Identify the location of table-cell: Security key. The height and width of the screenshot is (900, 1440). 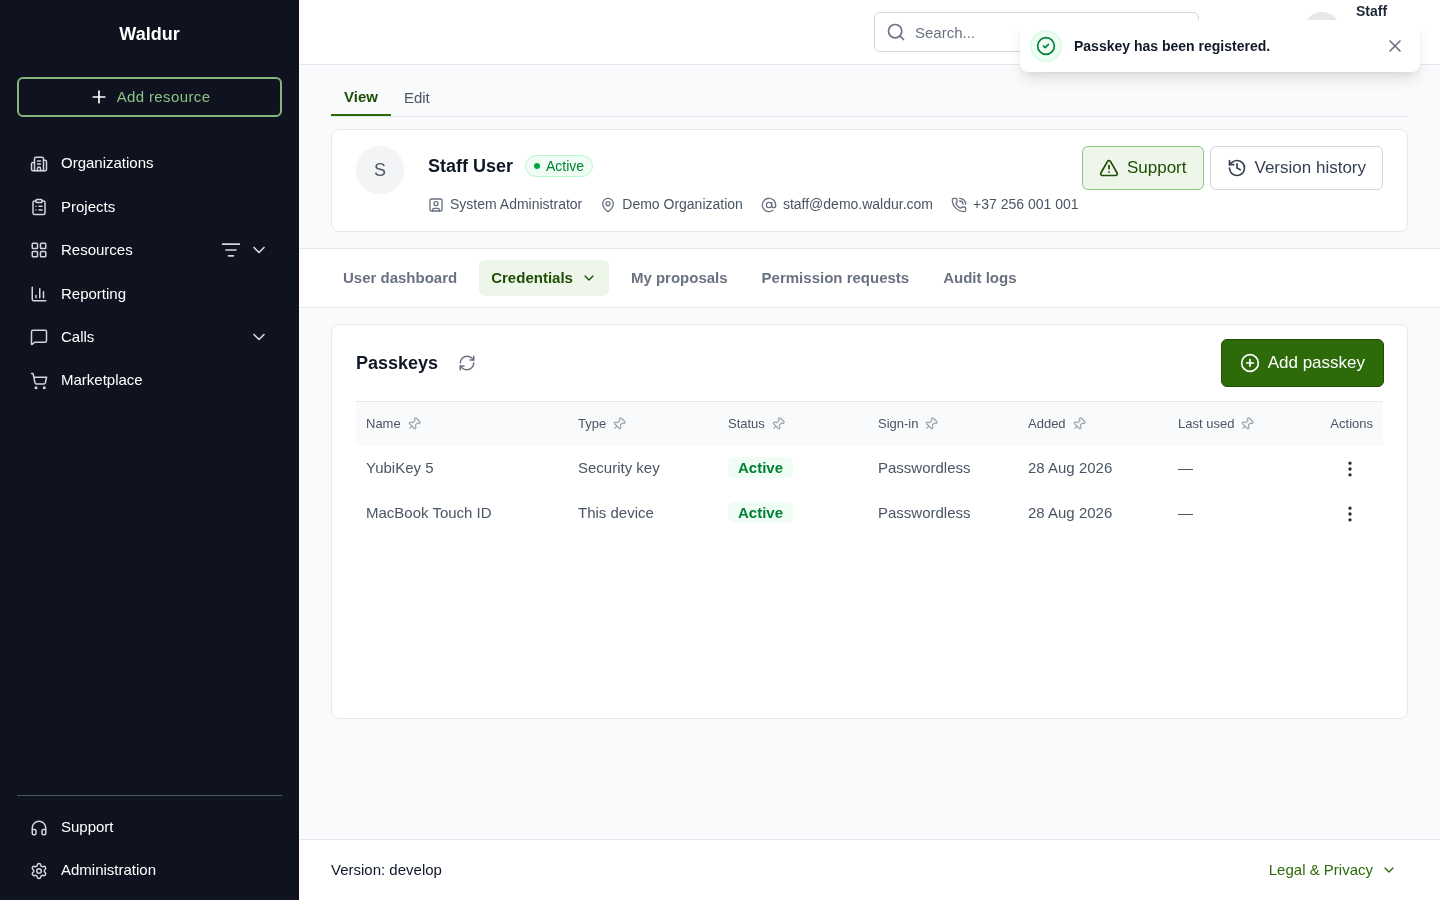
(619, 468).